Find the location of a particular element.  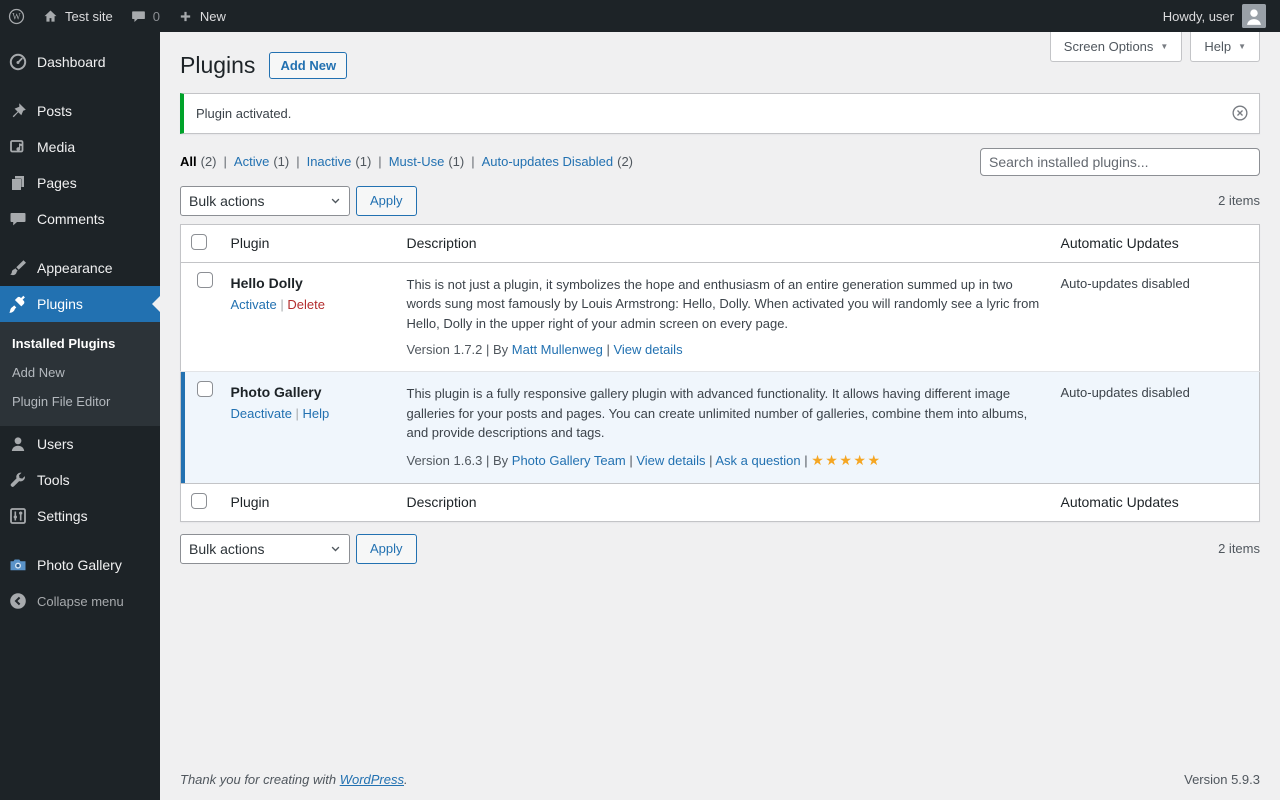

row-checkbox-hello-dolly is located at coordinates (205, 279).